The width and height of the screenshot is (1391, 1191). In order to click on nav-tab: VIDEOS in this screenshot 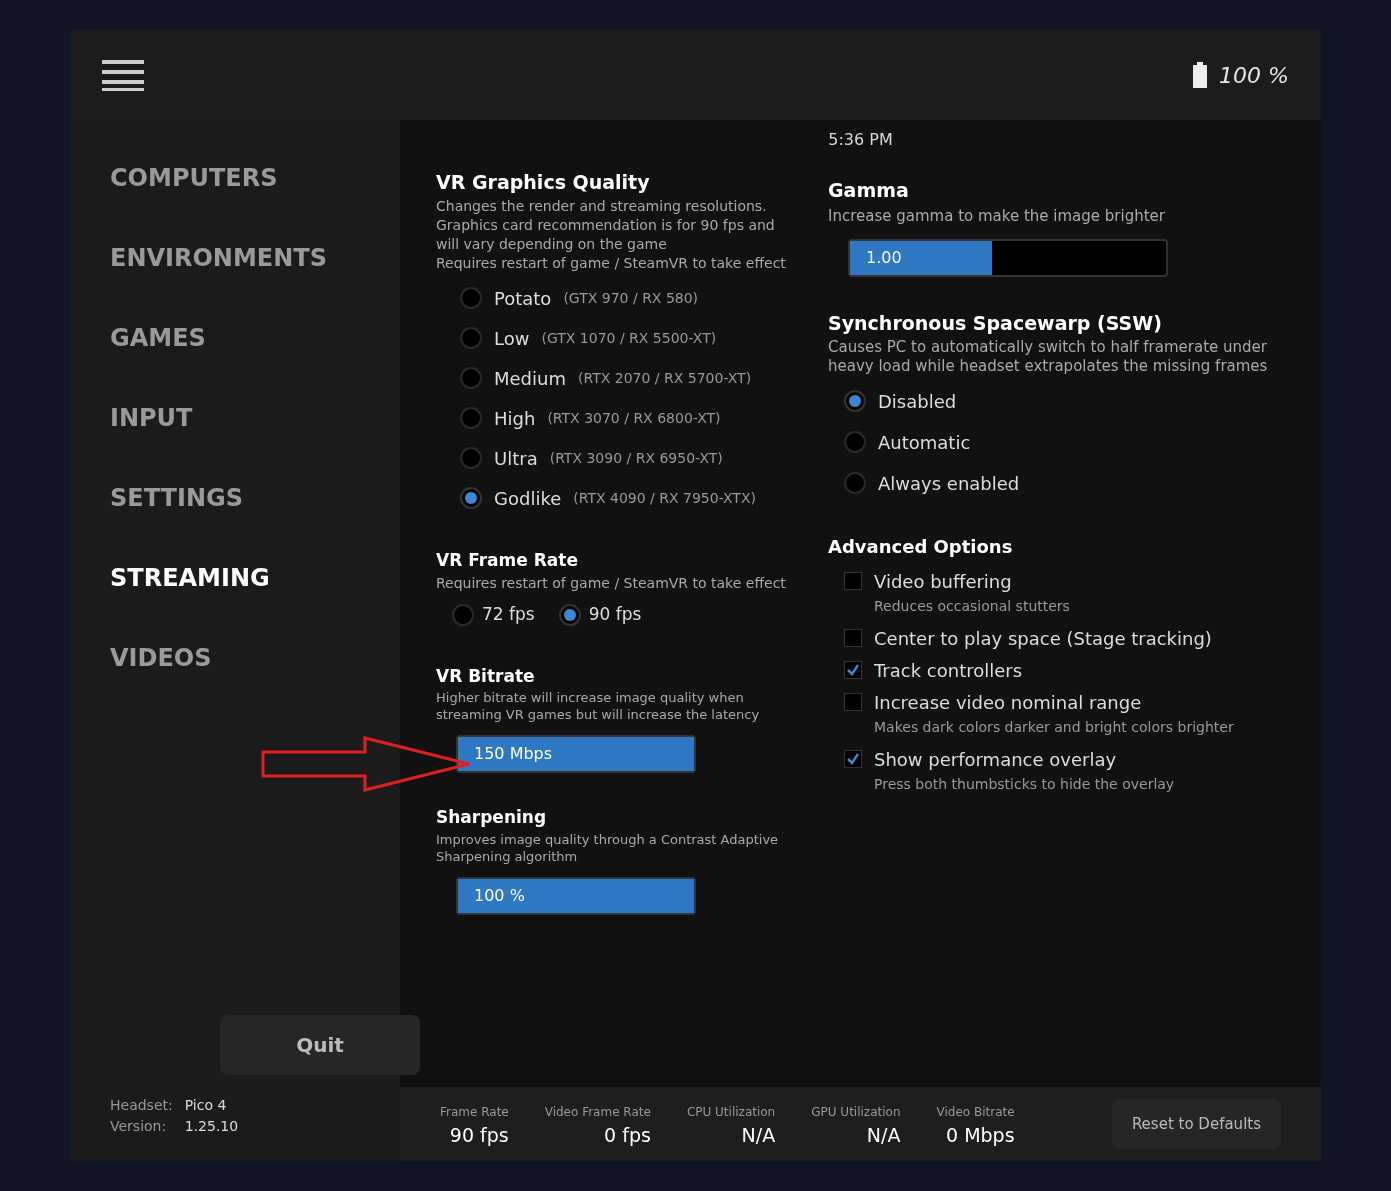, I will do `click(161, 658)`.